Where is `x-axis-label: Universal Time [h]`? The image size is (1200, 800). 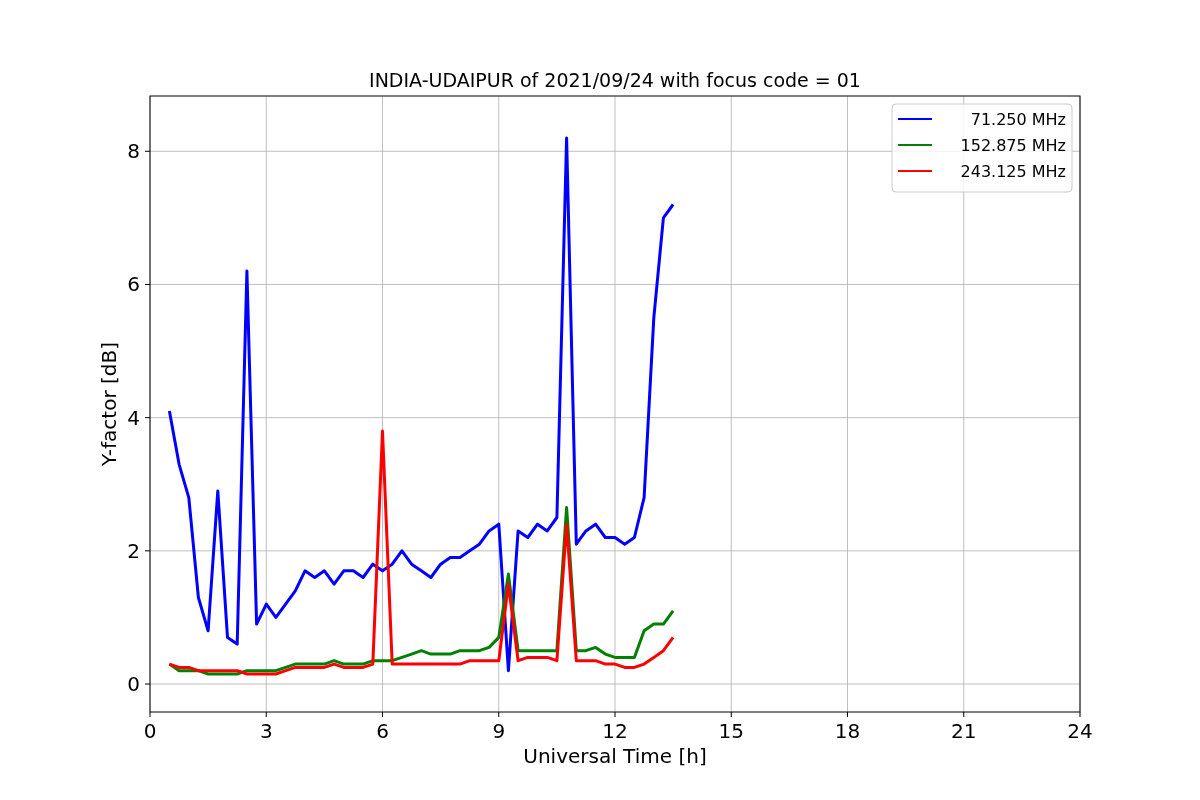 x-axis-label: Universal Time [h] is located at coordinates (615, 756).